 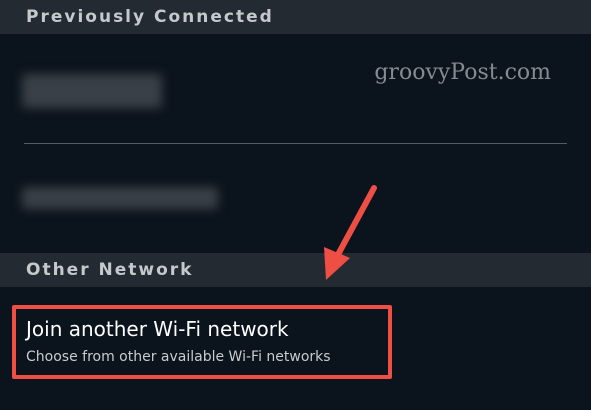 I want to click on watermark: groovyPost.com, so click(x=462, y=72).